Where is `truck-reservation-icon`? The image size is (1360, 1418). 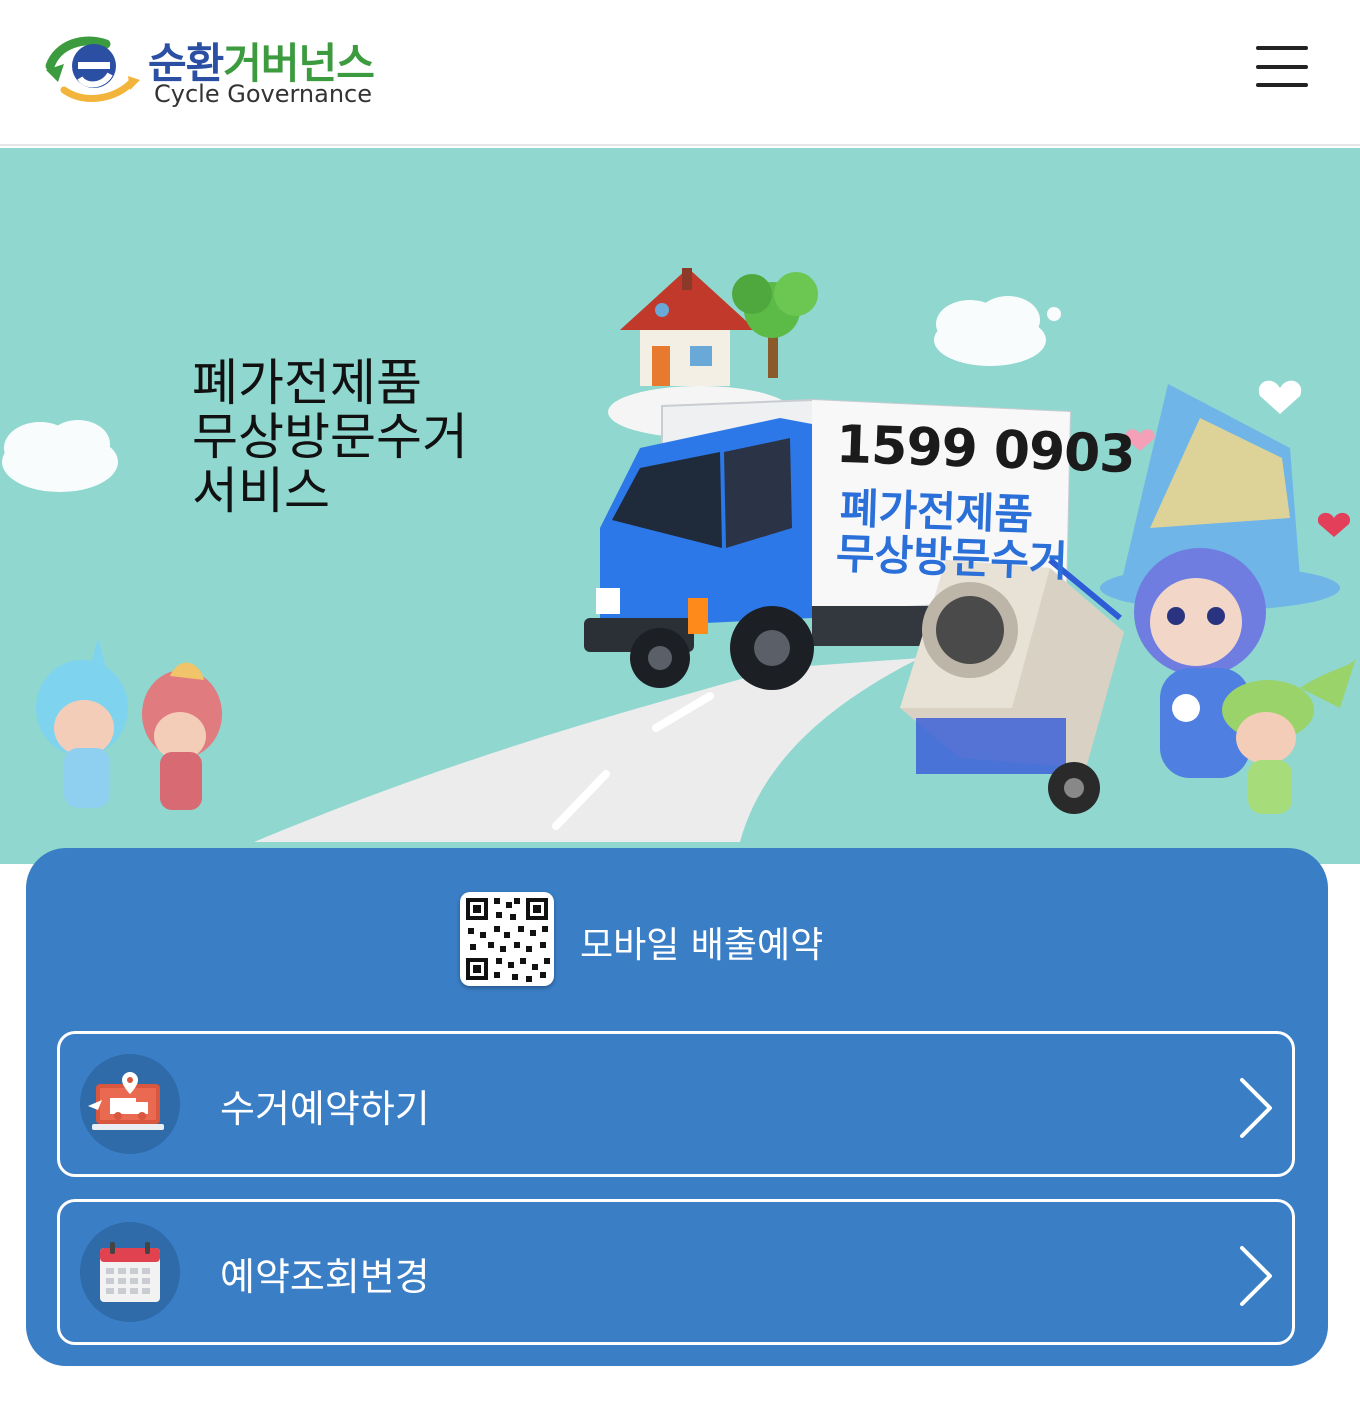 truck-reservation-icon is located at coordinates (130, 1104).